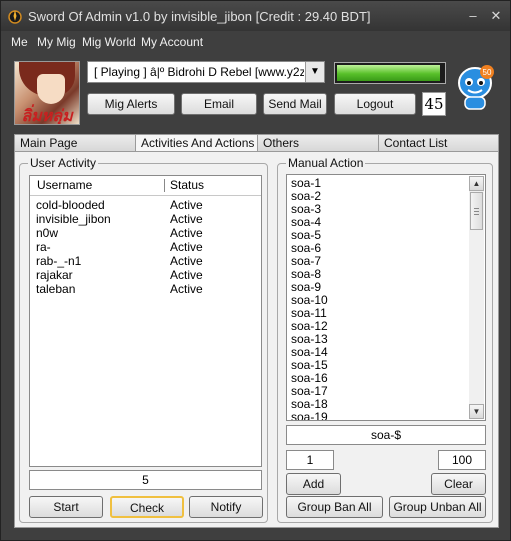 The height and width of the screenshot is (541, 511). I want to click on progress-fill, so click(388, 73).